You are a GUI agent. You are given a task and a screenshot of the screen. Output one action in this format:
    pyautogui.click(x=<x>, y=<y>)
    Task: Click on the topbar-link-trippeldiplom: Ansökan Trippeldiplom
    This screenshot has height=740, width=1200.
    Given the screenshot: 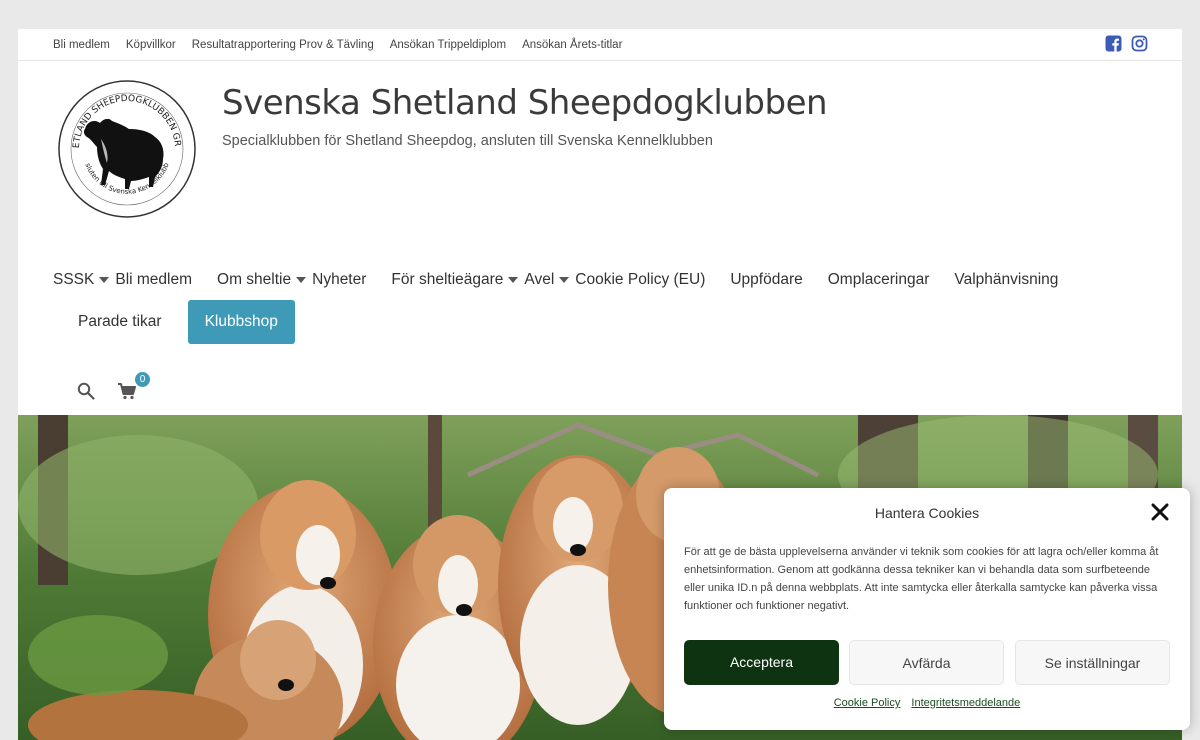 What is the action you would take?
    pyautogui.click(x=448, y=45)
    